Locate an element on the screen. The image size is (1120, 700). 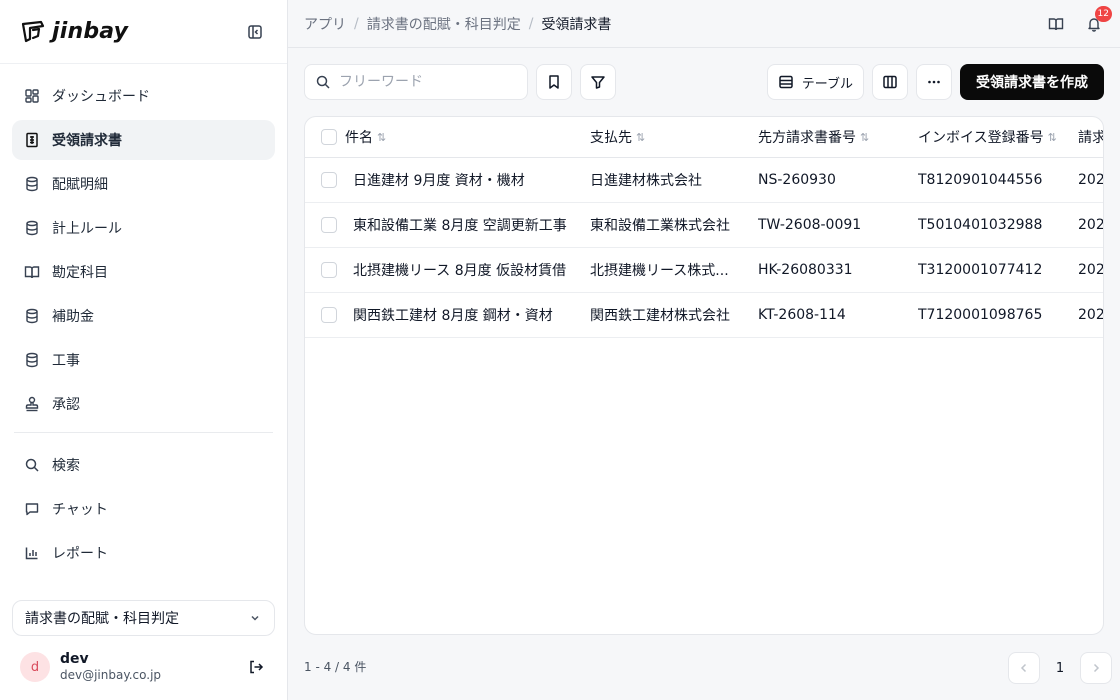
cell-subject: 日進建材 9月度 資材・機材 is located at coordinates (439, 181).